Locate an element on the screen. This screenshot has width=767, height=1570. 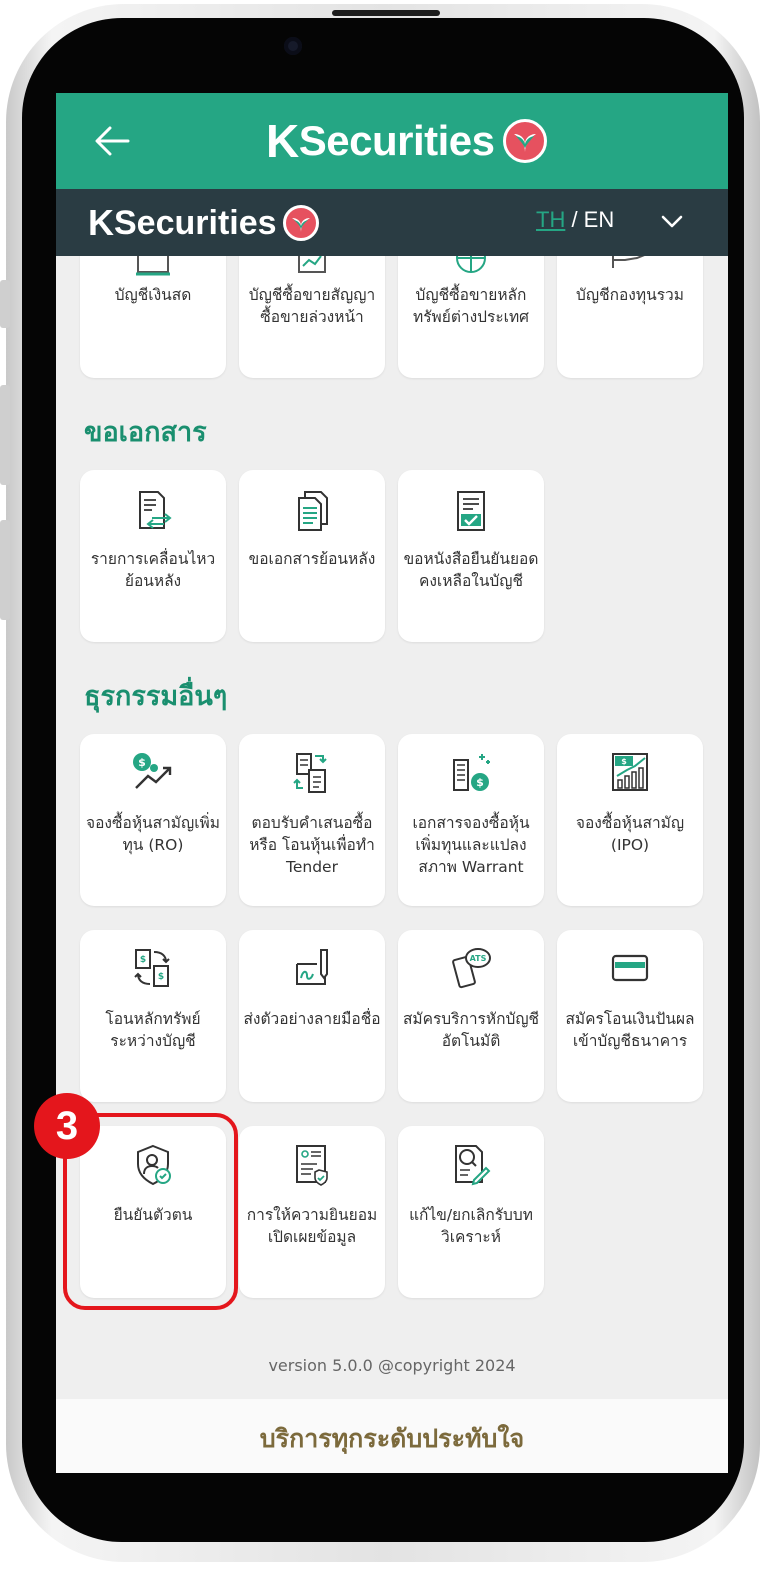
sub-brand-k: K is located at coordinates (101, 222).